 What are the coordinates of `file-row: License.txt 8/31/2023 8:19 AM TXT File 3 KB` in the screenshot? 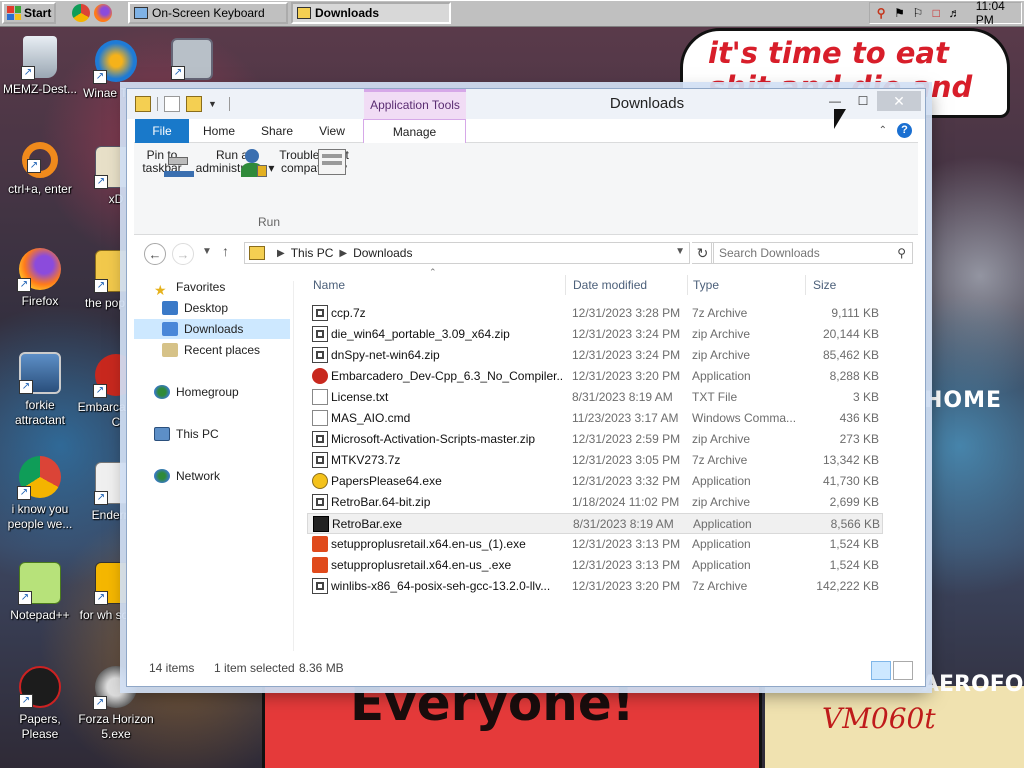 It's located at (595, 397).